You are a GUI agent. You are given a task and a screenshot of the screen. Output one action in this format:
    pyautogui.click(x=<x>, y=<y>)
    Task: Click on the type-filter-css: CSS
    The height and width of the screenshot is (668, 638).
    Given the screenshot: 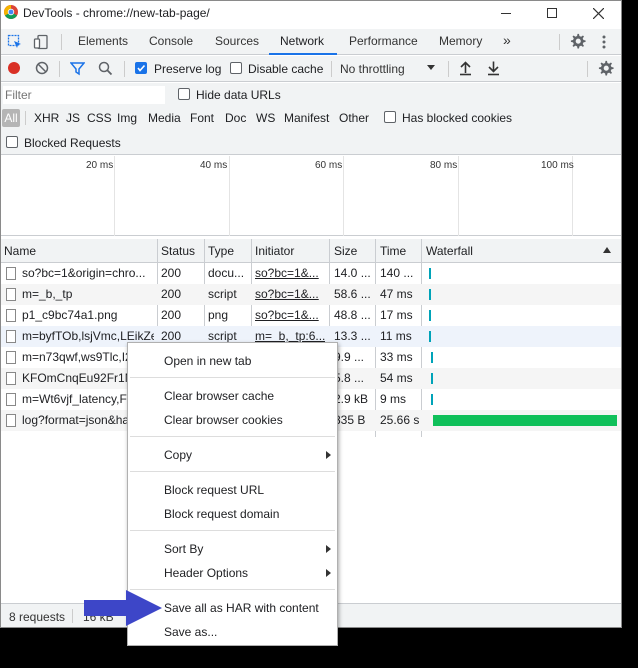 What is the action you would take?
    pyautogui.click(x=99, y=118)
    